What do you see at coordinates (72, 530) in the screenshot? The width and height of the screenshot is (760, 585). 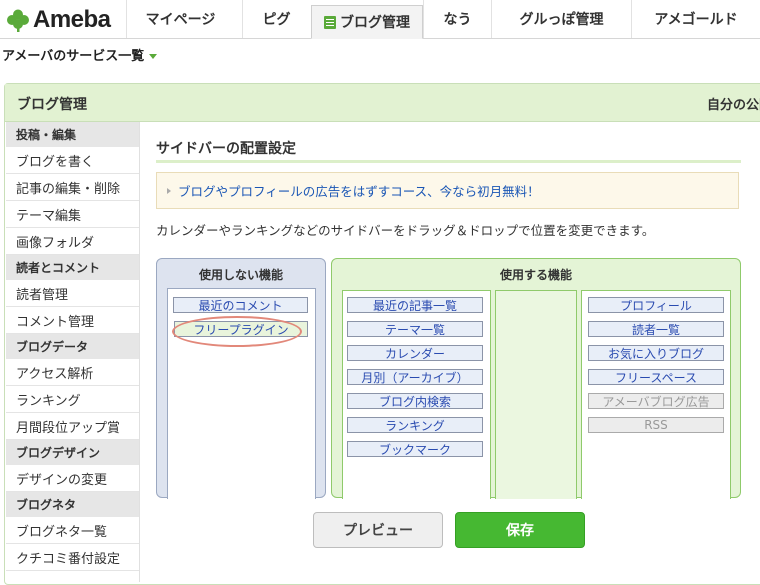 I see `sidebar-item-neta-list: ブログネタ一覧` at bounding box center [72, 530].